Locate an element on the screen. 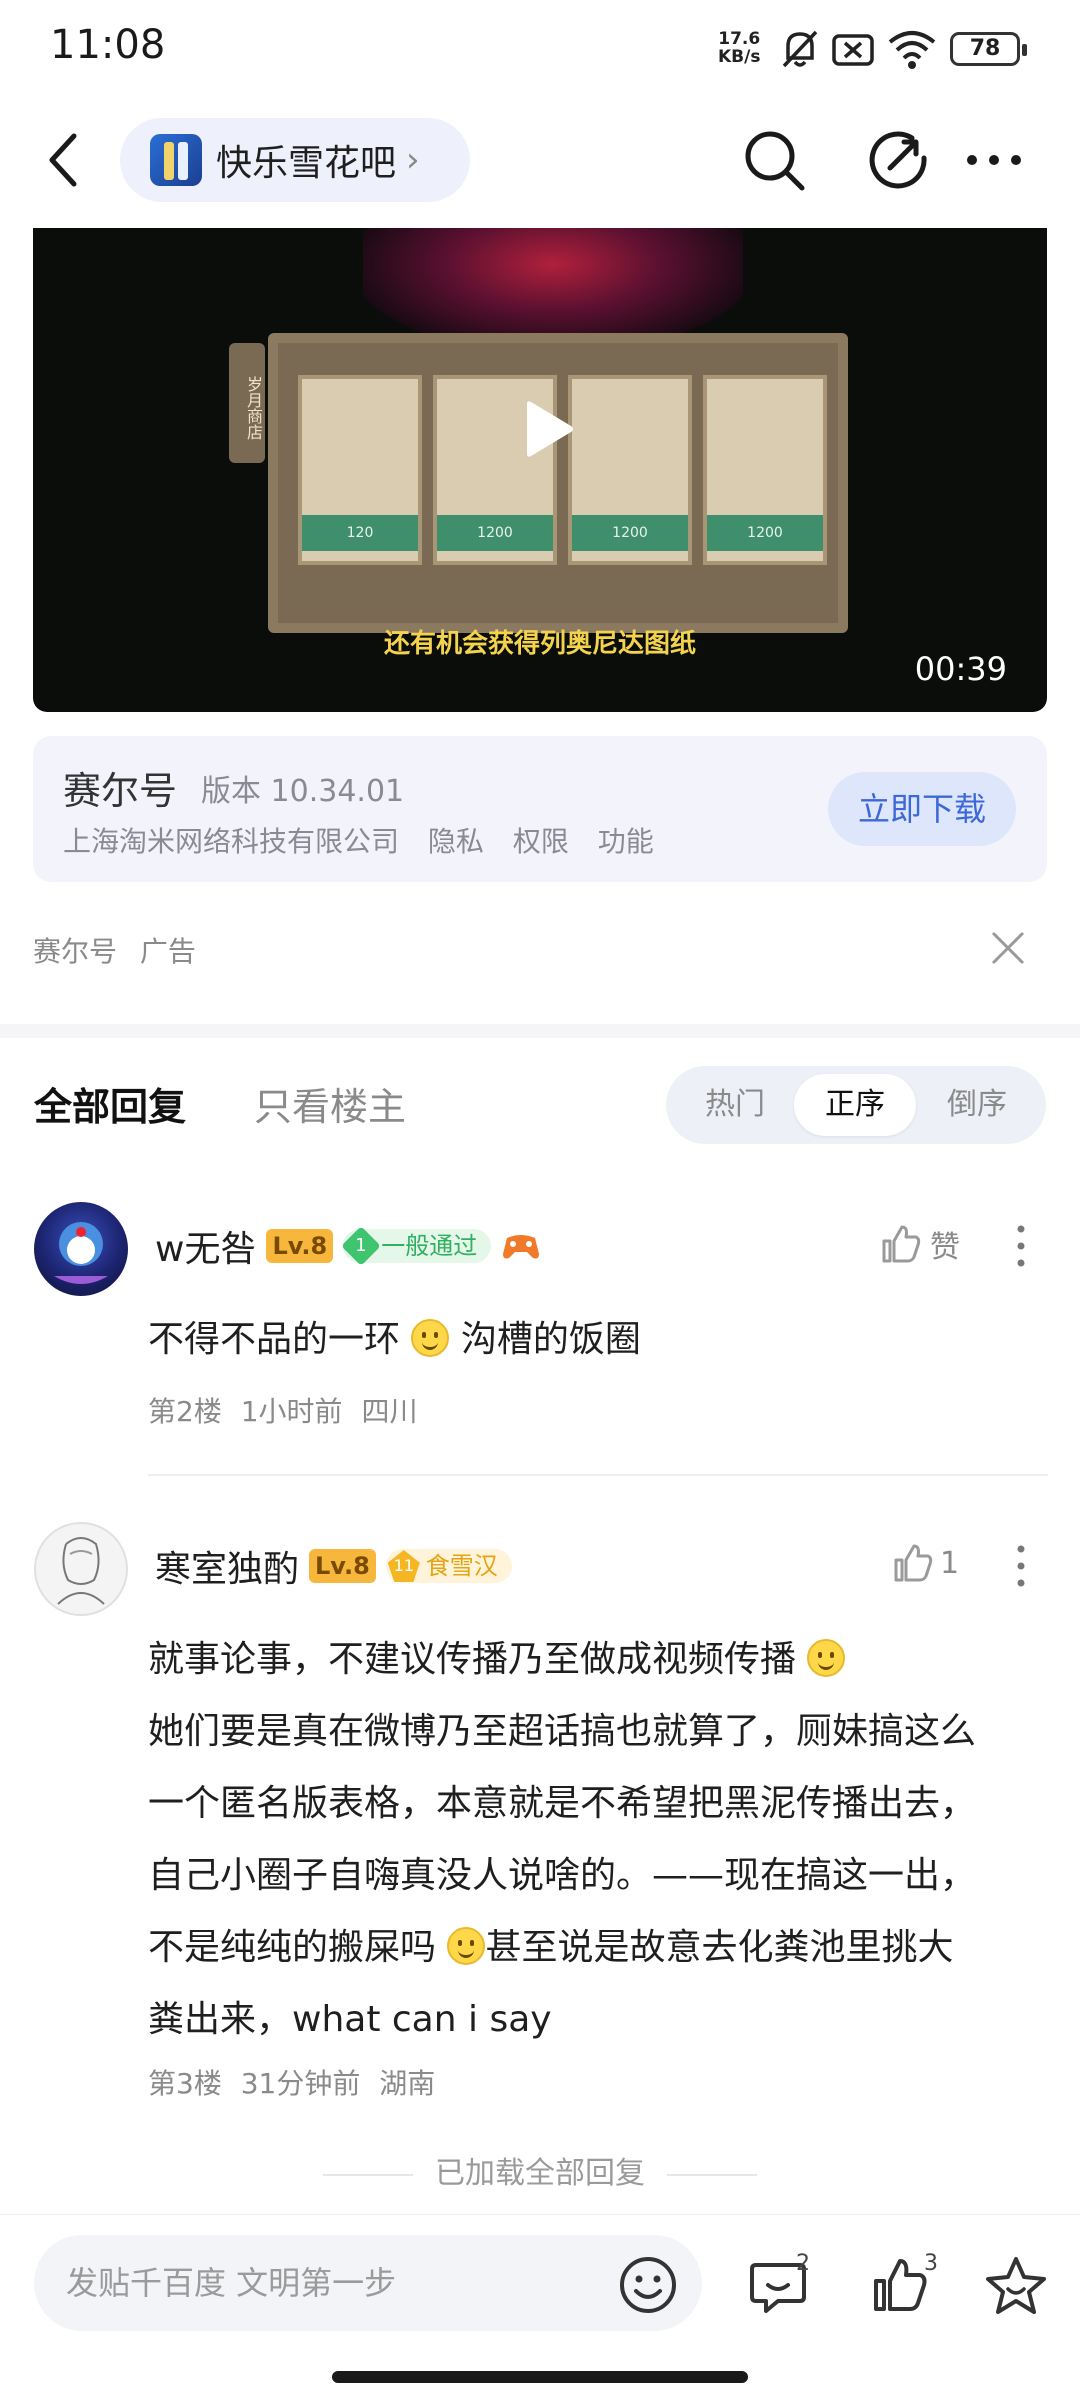  comment-text: 就事论事，不建议传播乃至做成视频传播 is located at coordinates (478, 1659).